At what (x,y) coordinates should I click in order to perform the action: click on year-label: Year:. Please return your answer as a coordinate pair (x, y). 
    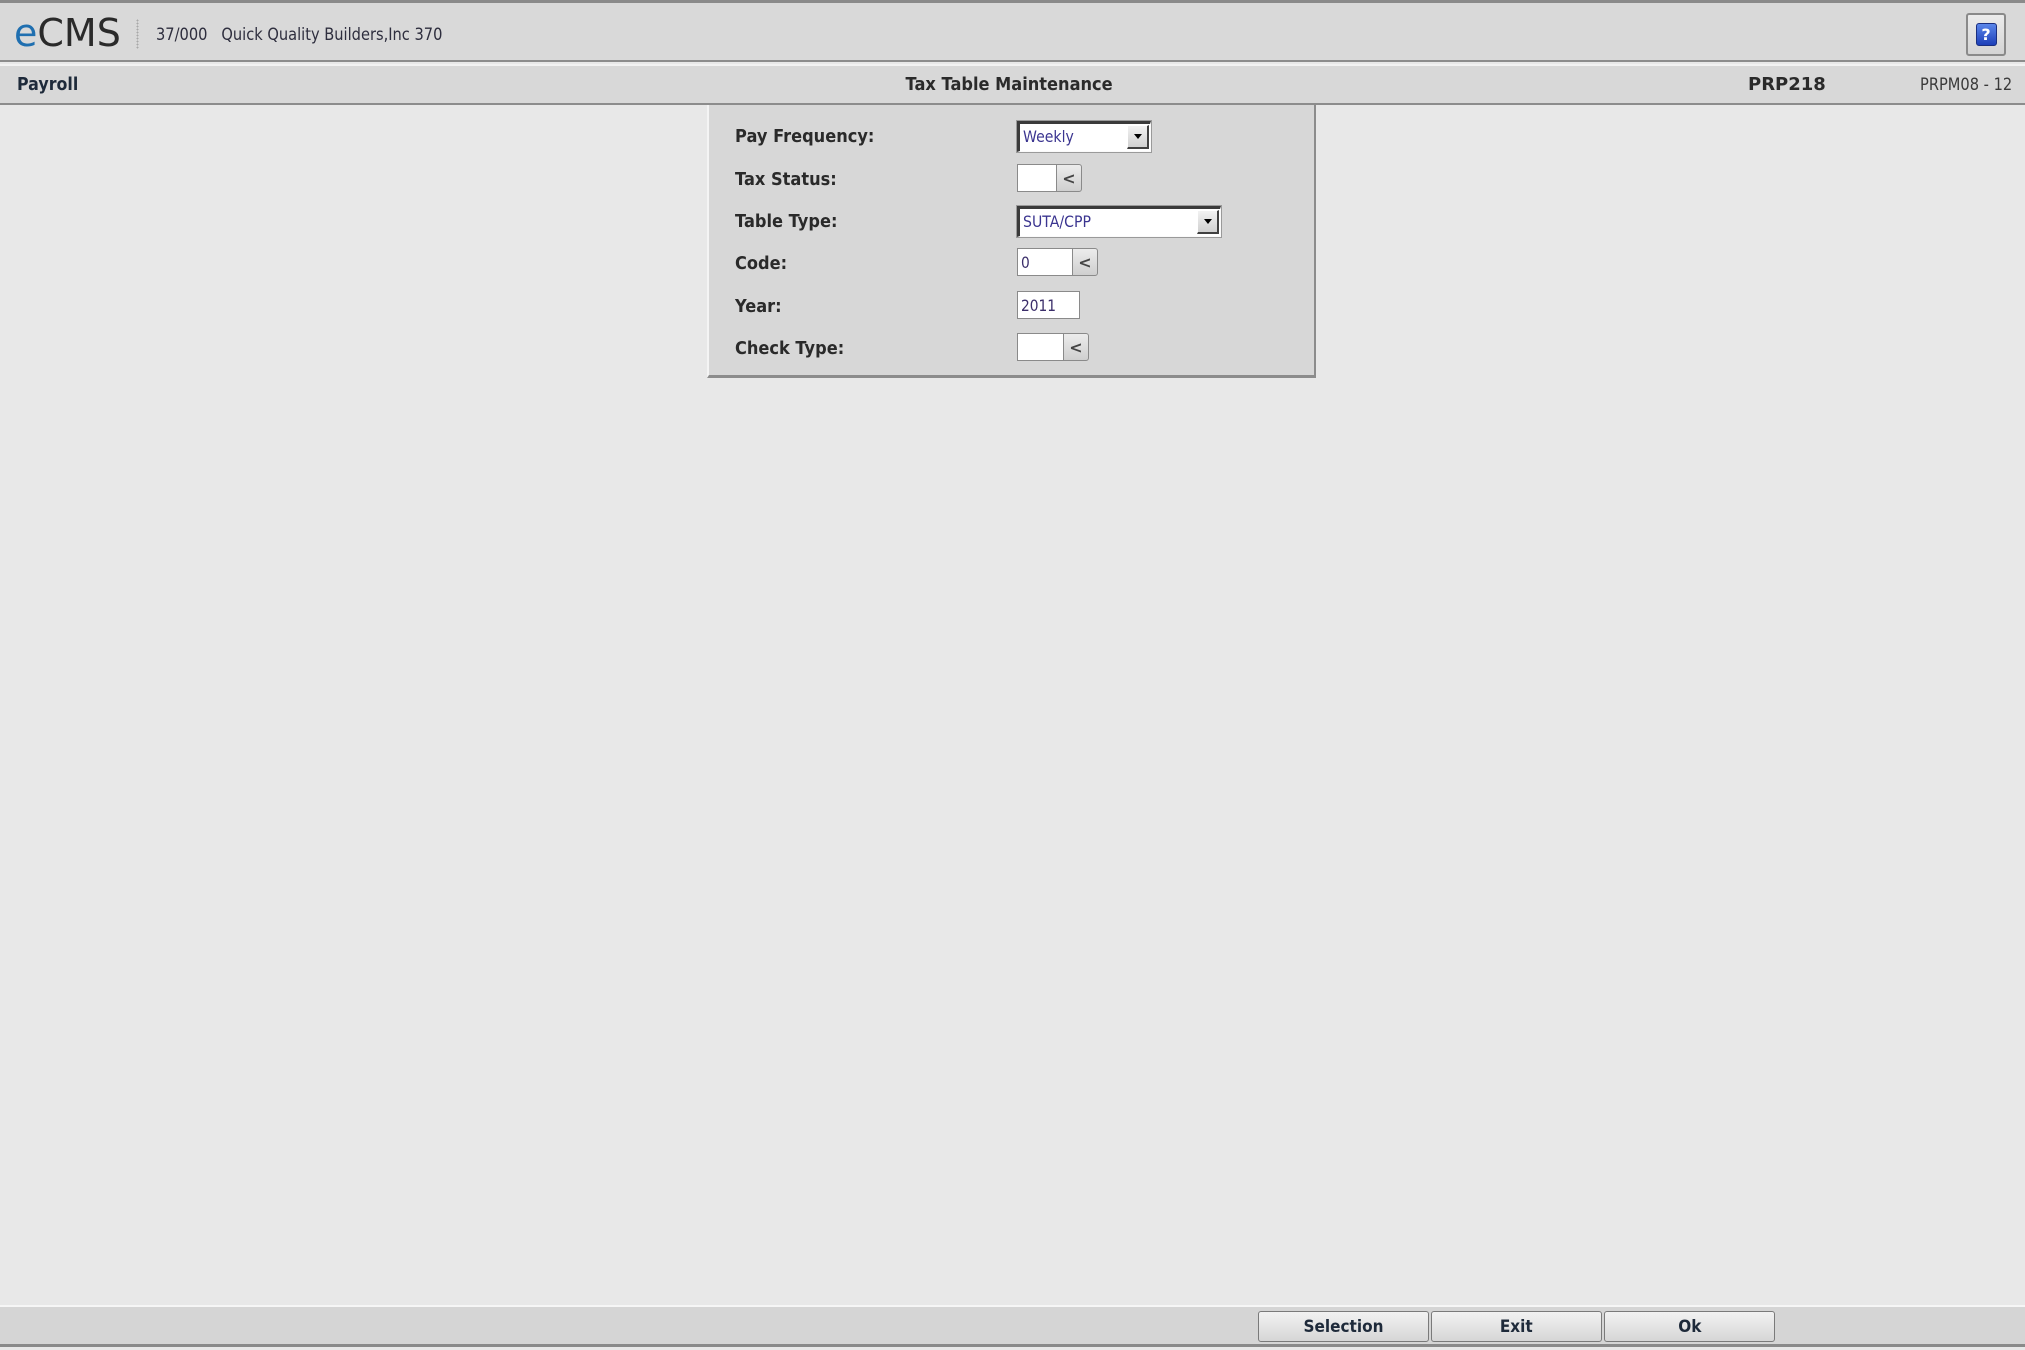
    Looking at the image, I should click on (758, 306).